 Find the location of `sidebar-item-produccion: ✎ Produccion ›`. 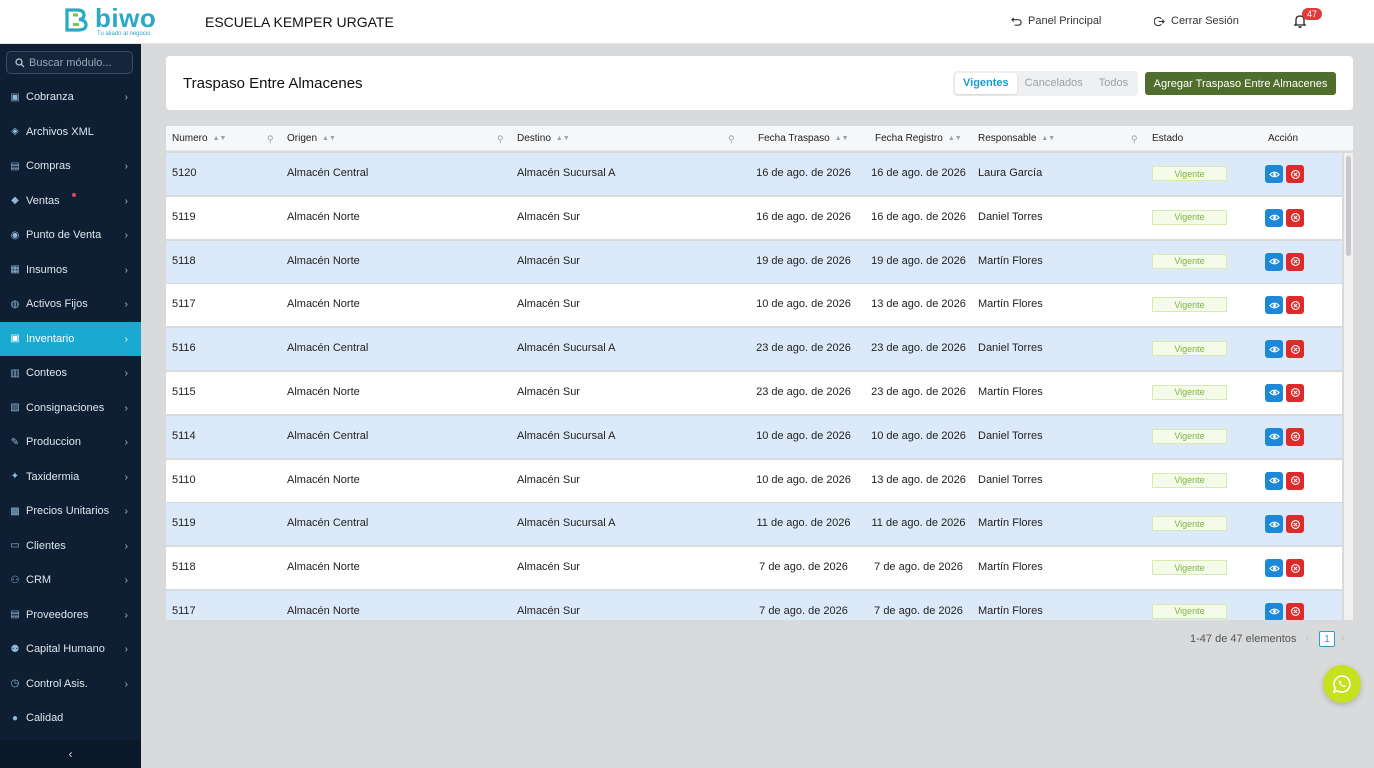

sidebar-item-produccion: ✎ Produccion › is located at coordinates (70, 442).